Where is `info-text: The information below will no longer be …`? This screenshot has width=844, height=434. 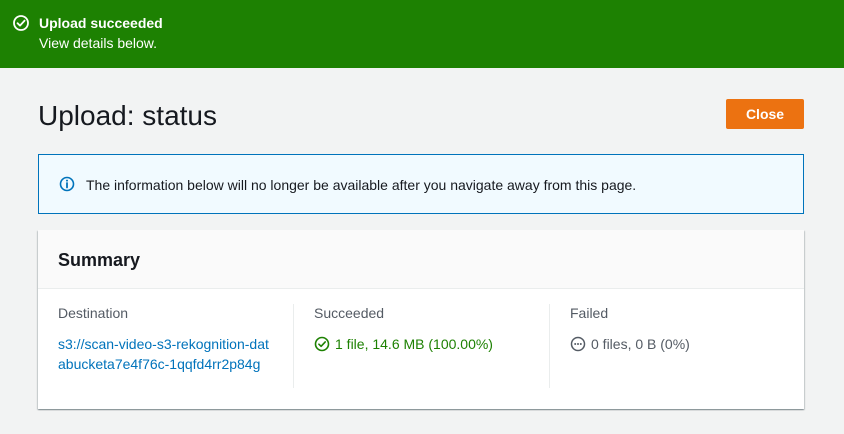
info-text: The information below will no longer be … is located at coordinates (361, 185).